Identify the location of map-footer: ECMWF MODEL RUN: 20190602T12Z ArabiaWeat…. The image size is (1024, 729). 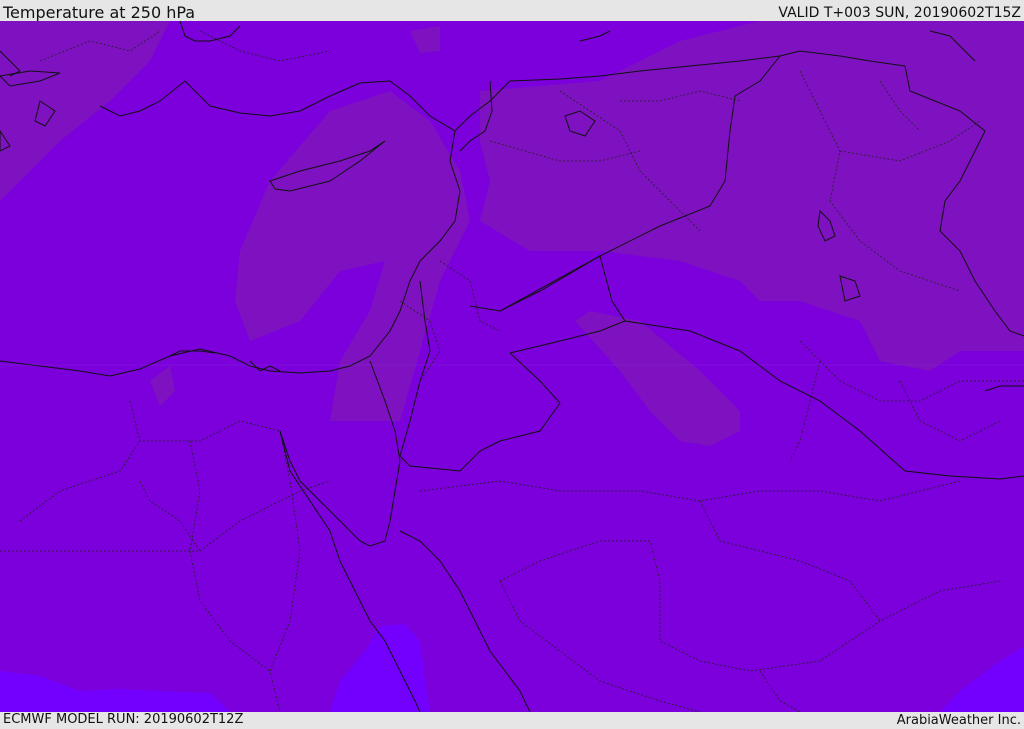
(512, 720).